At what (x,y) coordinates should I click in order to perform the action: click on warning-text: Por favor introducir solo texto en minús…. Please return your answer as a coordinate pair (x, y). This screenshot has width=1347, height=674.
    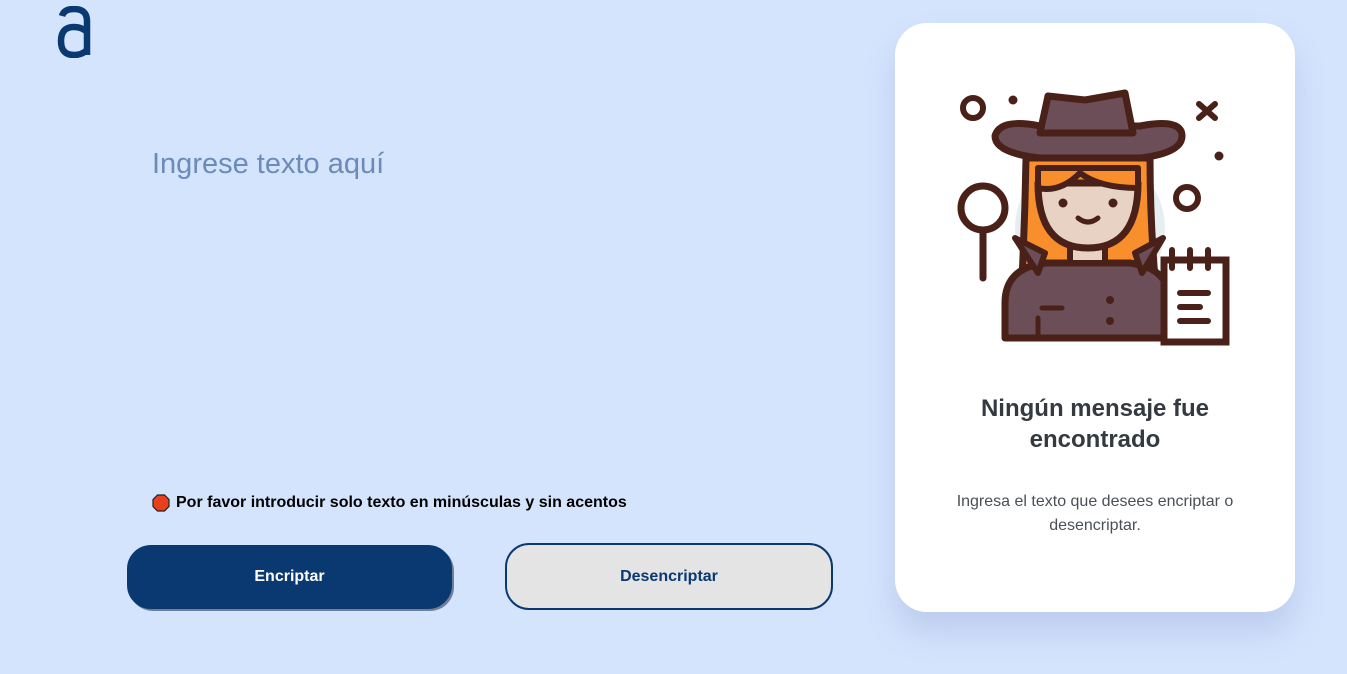
    Looking at the image, I should click on (401, 502).